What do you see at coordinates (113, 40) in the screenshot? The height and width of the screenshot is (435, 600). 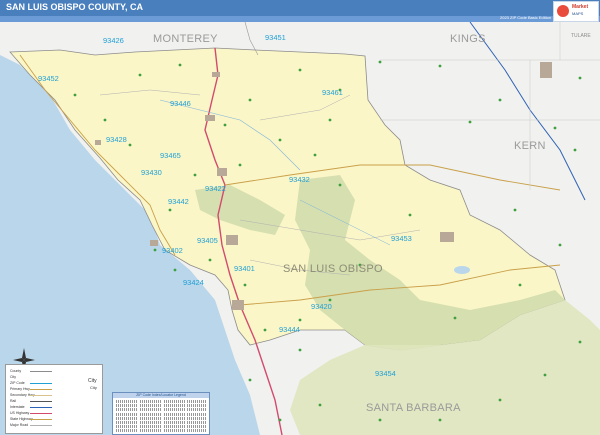 I see `zip-label: 93426` at bounding box center [113, 40].